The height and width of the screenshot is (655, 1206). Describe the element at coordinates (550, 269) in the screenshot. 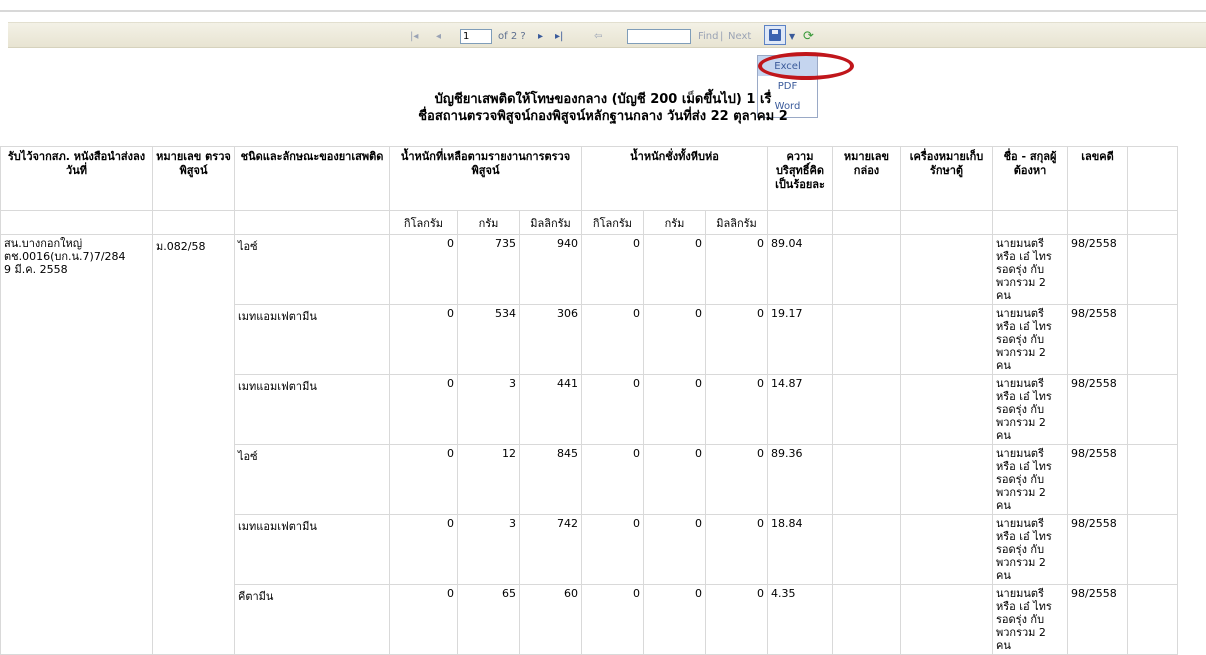

I see `mg-remaining-cell: 940` at that location.